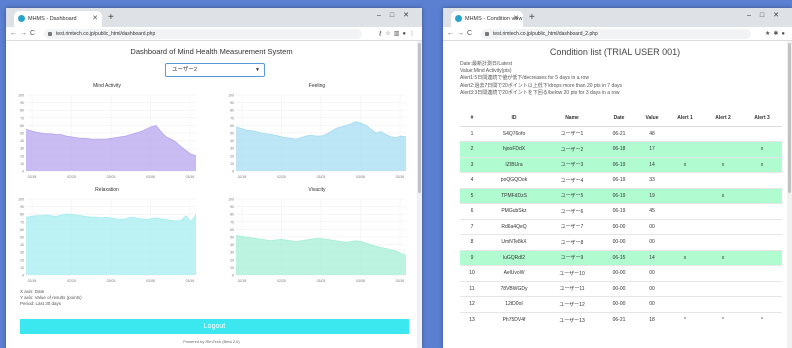 The height and width of the screenshot is (348, 792). I want to click on row-date: 06-18, so click(619, 149).